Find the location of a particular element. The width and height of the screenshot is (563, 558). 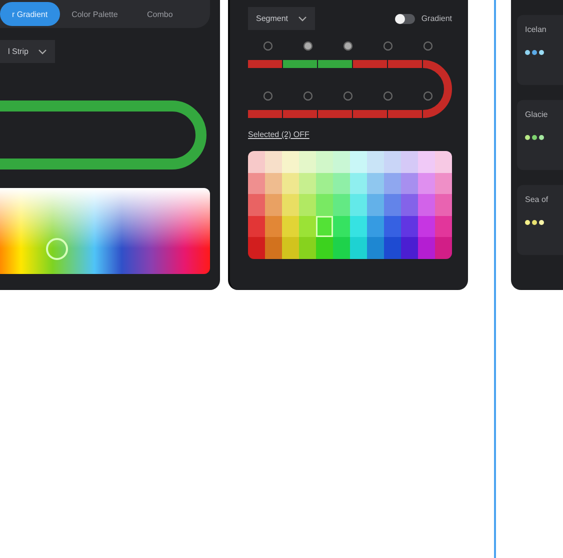

tab: Combo is located at coordinates (160, 14).